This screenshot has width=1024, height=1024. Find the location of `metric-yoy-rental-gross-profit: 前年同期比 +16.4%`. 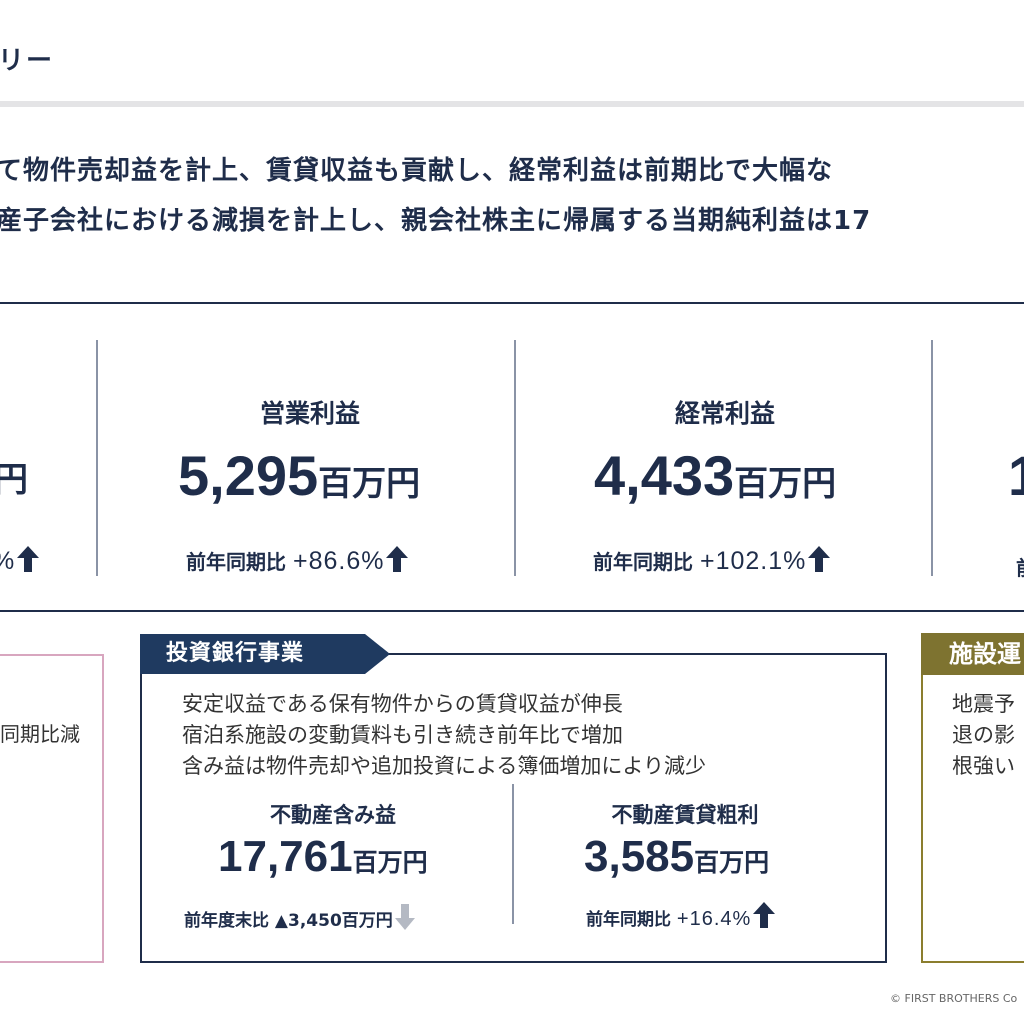

metric-yoy-rental-gross-profit: 前年同期比 +16.4% is located at coordinates (681, 916).